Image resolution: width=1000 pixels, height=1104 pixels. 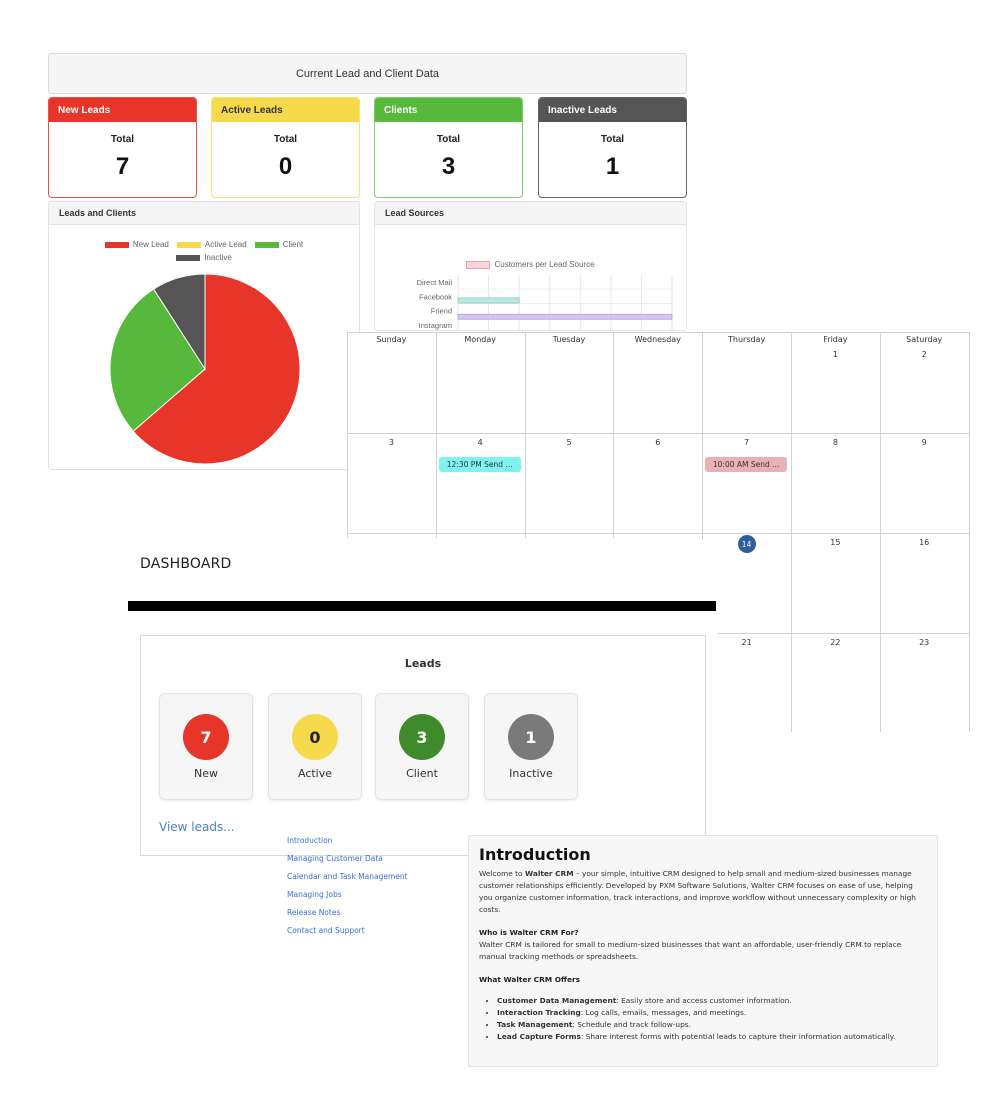 I want to click on card-total-value: 3, so click(x=448, y=166).